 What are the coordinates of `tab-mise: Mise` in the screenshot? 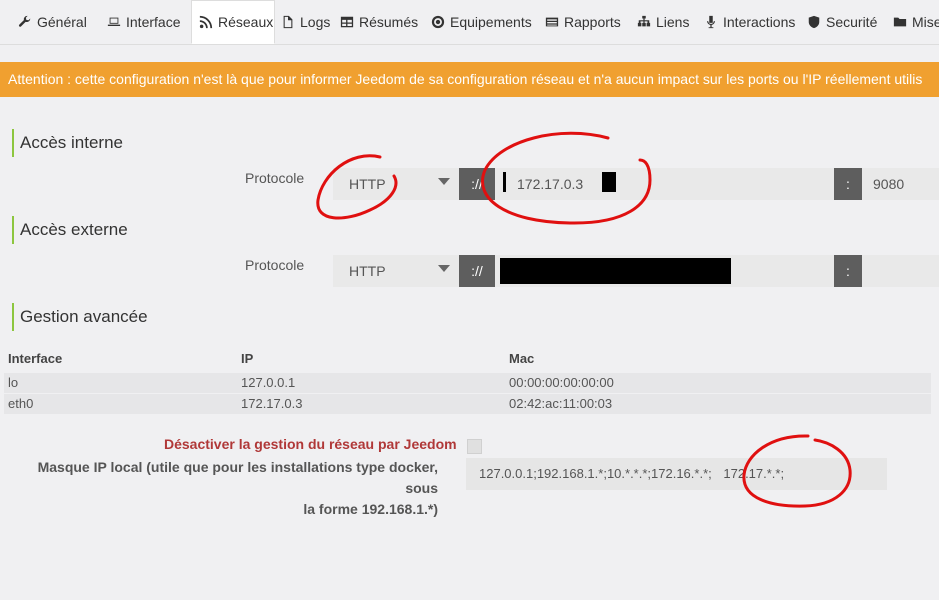 It's located at (916, 22).